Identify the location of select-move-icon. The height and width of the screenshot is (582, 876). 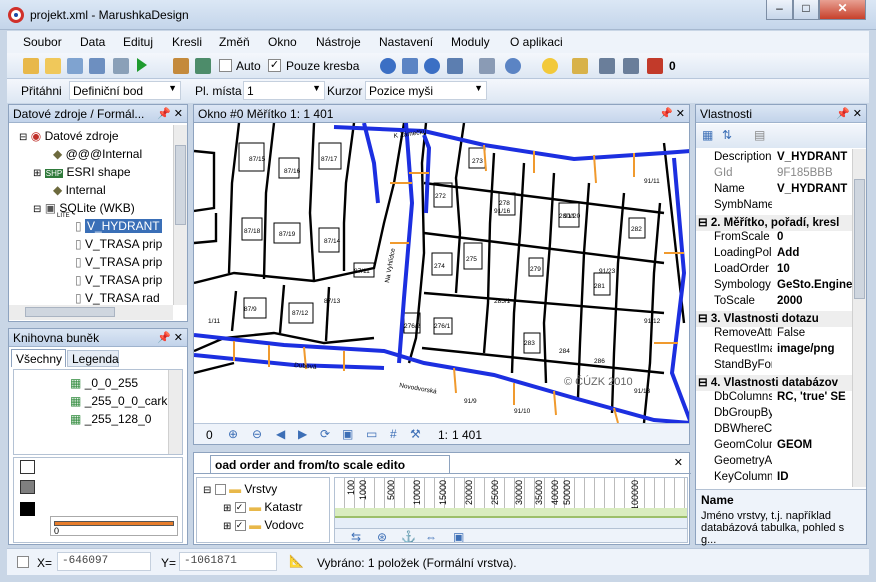
(631, 66).